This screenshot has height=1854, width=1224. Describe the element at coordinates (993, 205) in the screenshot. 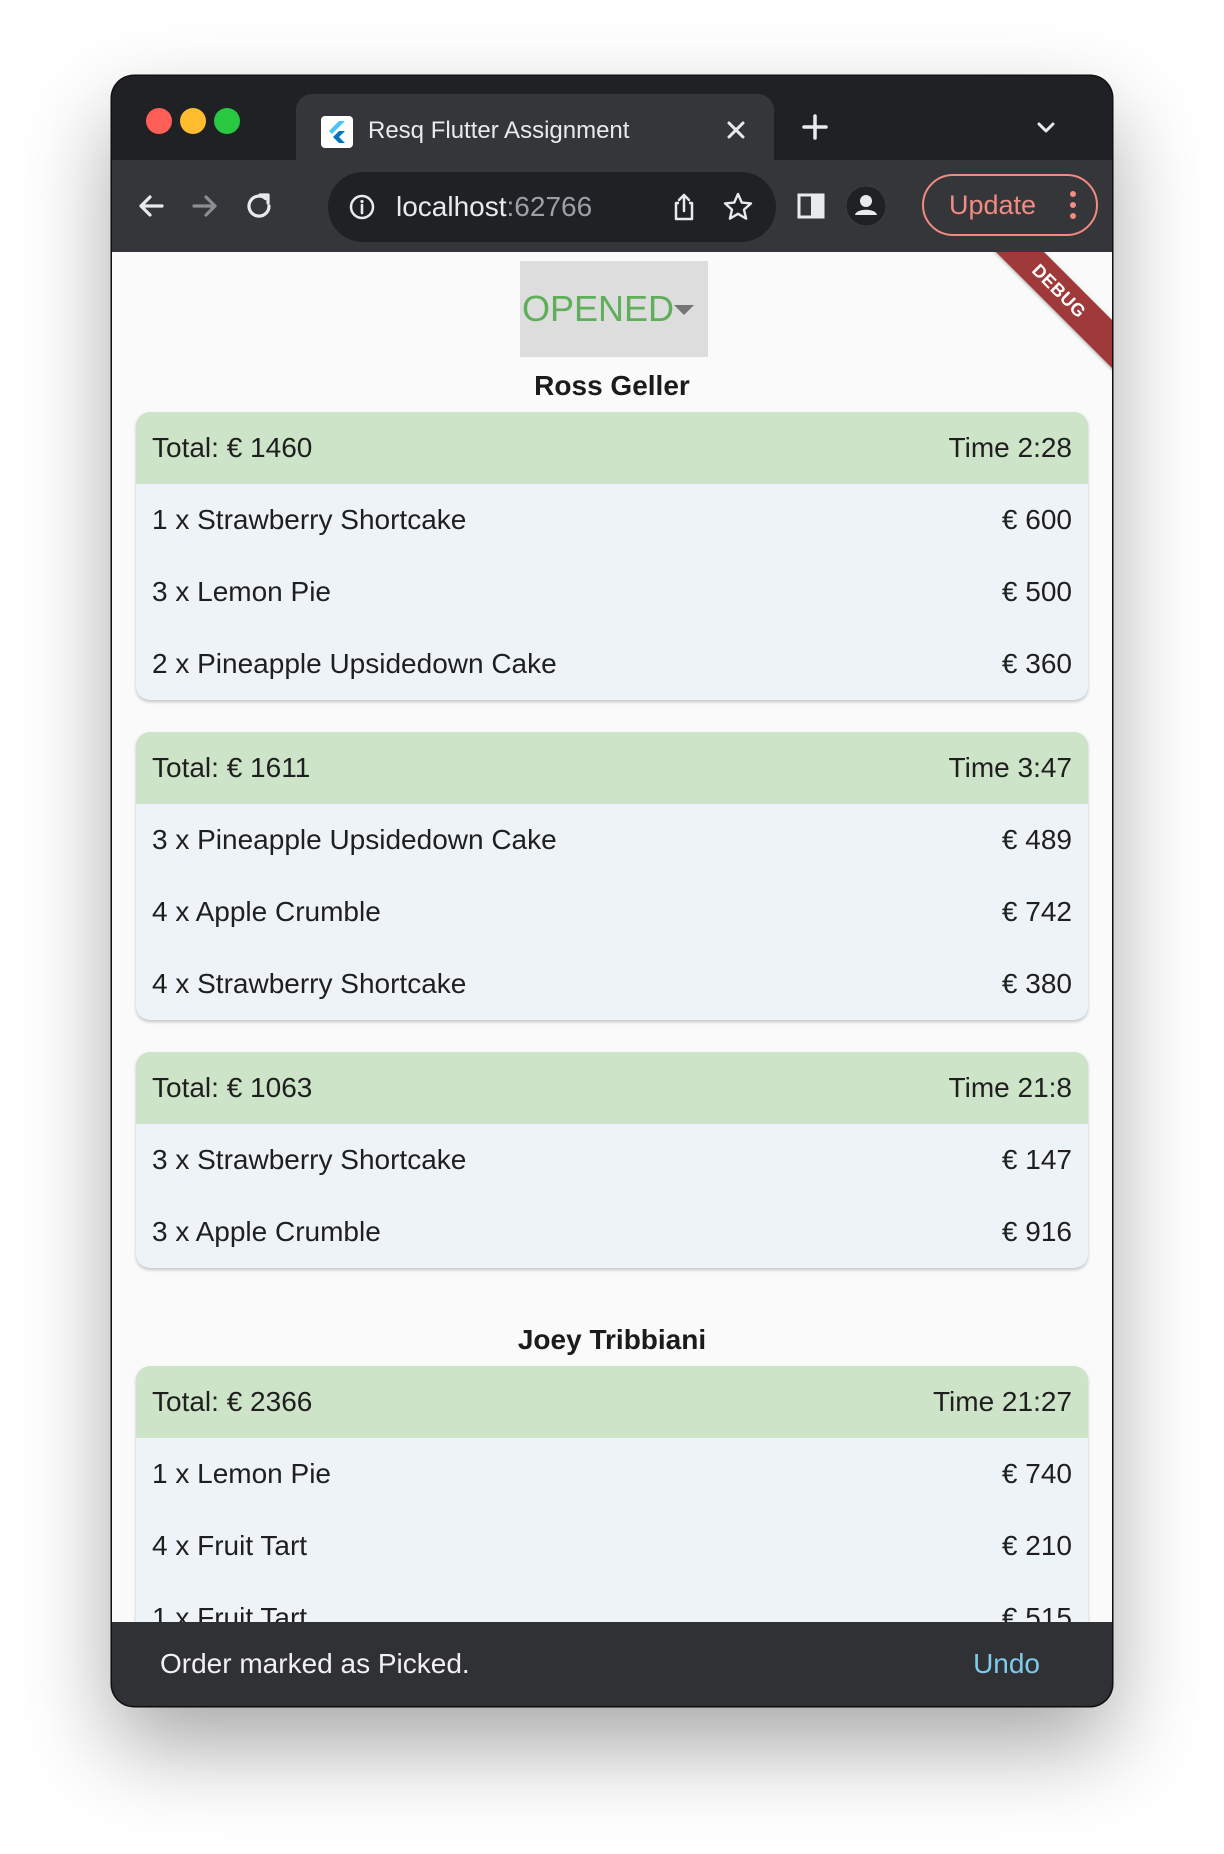

I see `update-button-label: Update` at that location.